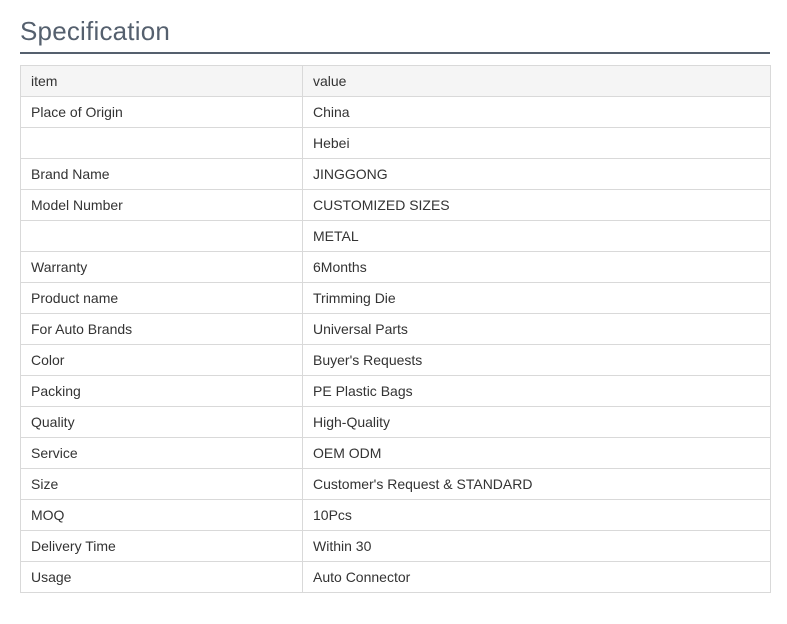  What do you see at coordinates (536, 267) in the screenshot?
I see `value-cell: 6Months` at bounding box center [536, 267].